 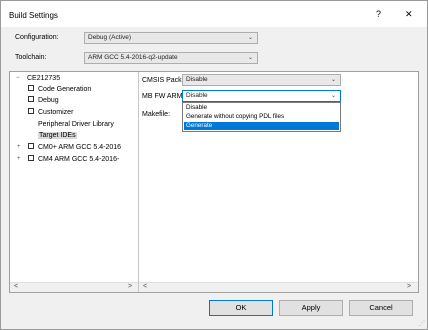 What do you see at coordinates (138, 182) in the screenshot?
I see `panel-splitter` at bounding box center [138, 182].